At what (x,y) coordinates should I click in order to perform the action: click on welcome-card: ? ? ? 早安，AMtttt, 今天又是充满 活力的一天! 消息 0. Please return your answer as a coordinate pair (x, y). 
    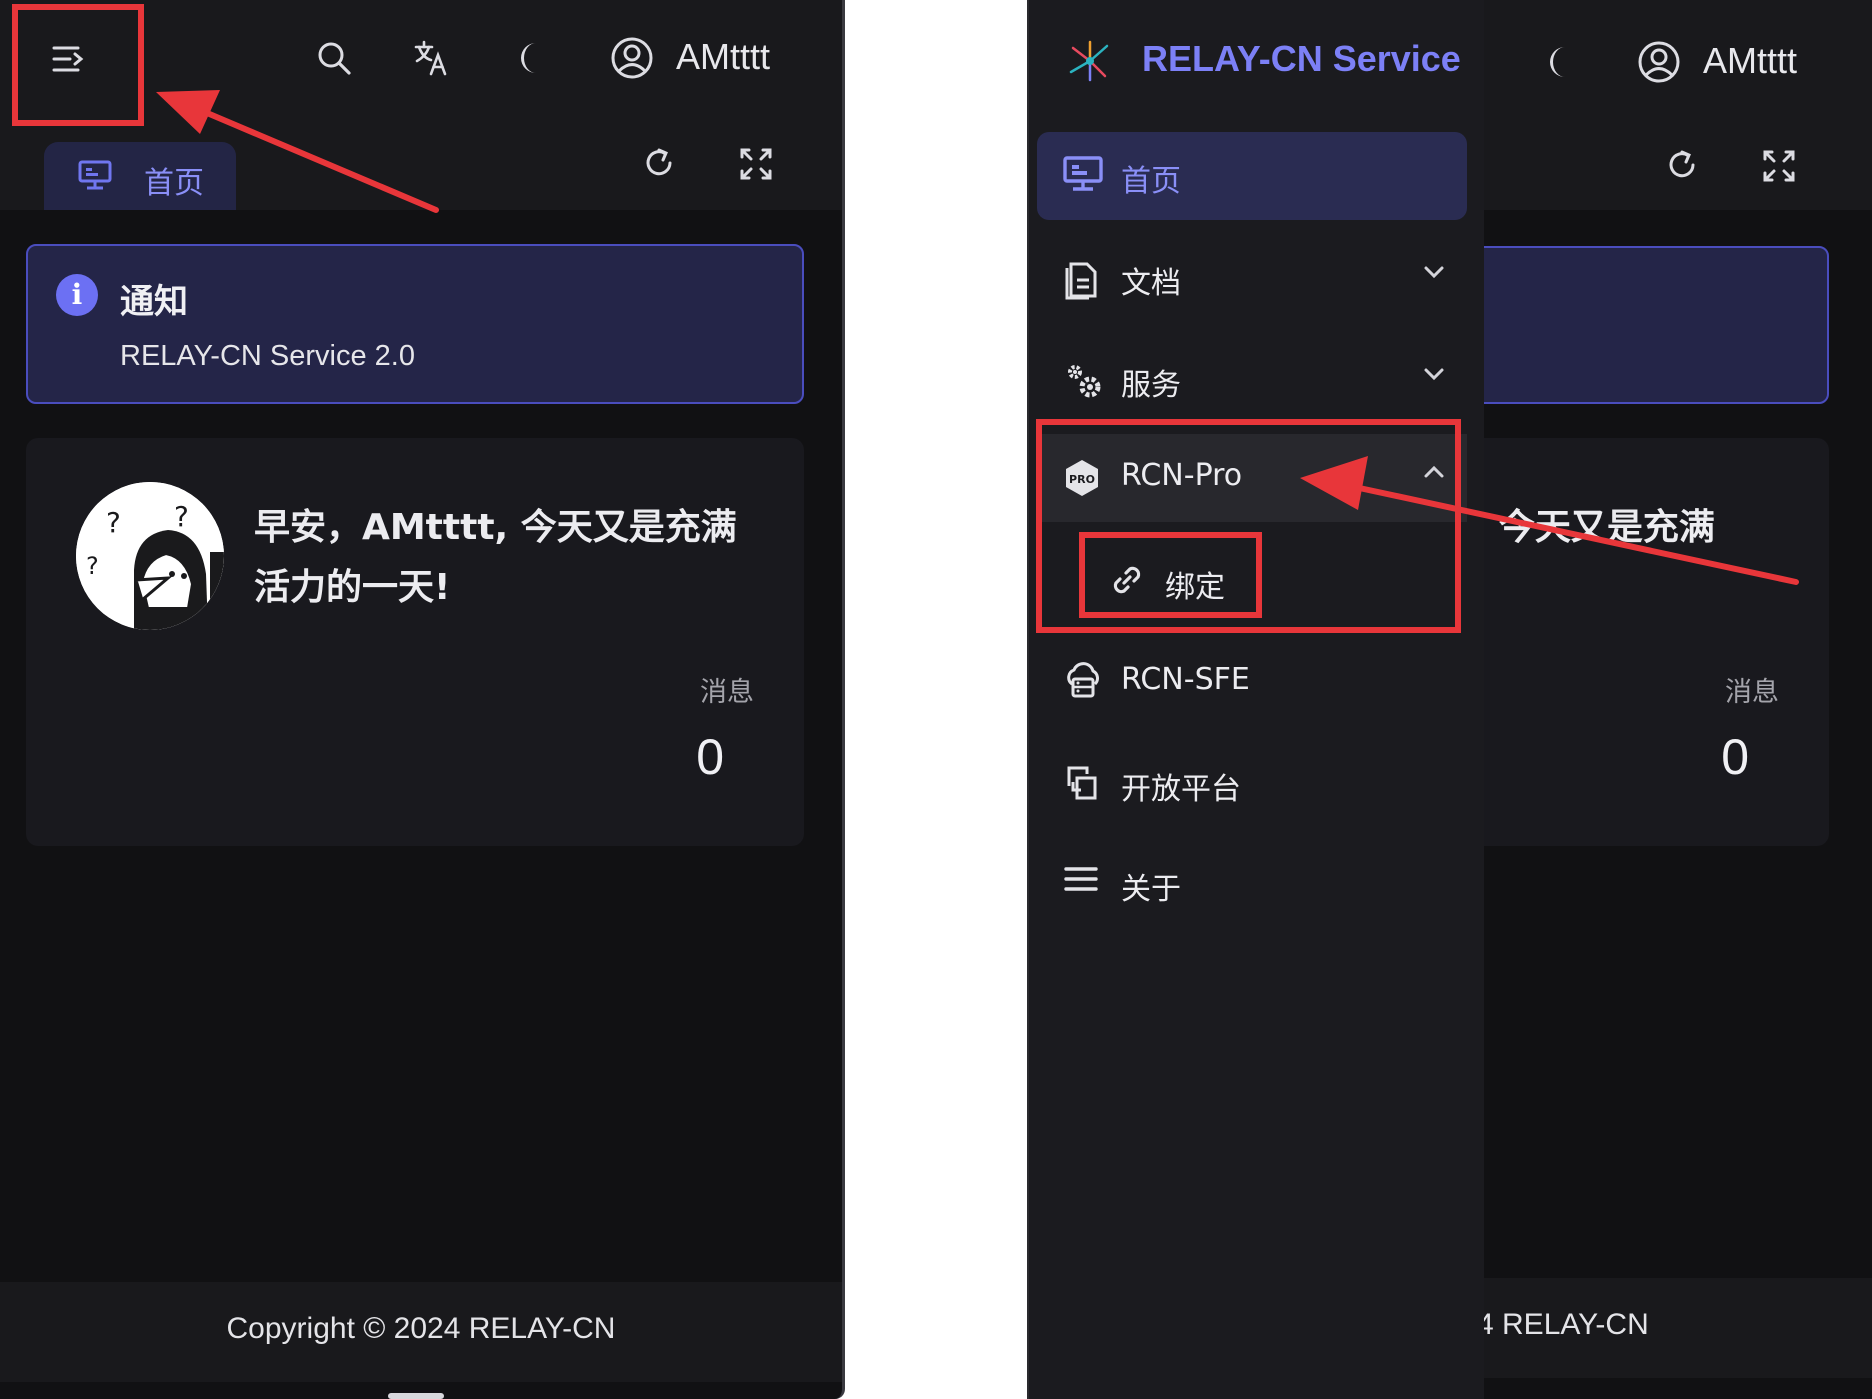
    Looking at the image, I should click on (415, 642).